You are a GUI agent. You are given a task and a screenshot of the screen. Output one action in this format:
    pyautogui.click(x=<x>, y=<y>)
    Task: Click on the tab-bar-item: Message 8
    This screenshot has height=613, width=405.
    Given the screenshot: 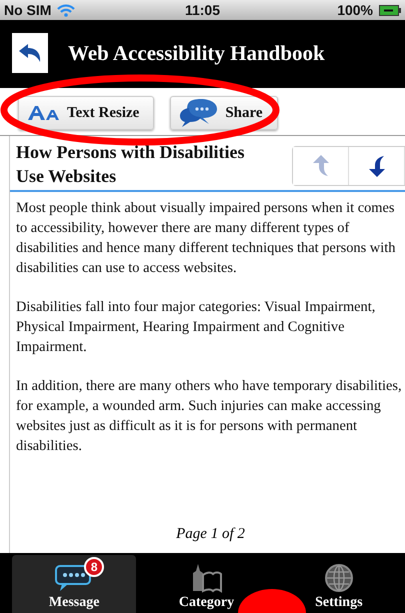 What is the action you would take?
    pyautogui.click(x=74, y=584)
    